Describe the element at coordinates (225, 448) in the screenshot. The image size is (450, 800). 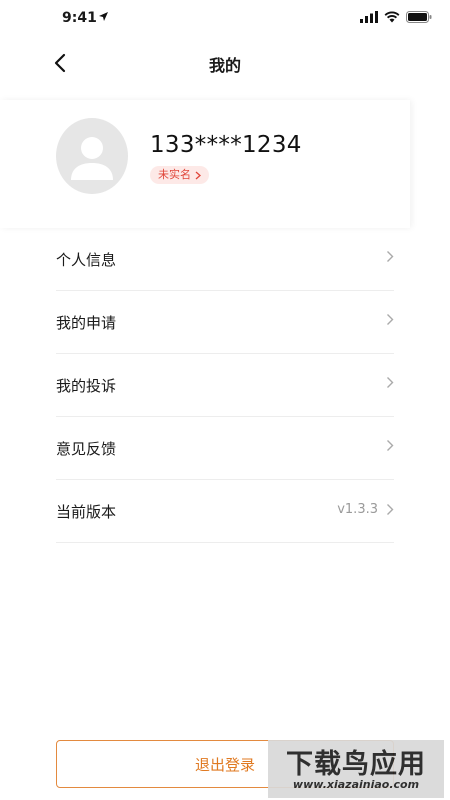
I see `menu-item-feedback: 意见反馈` at that location.